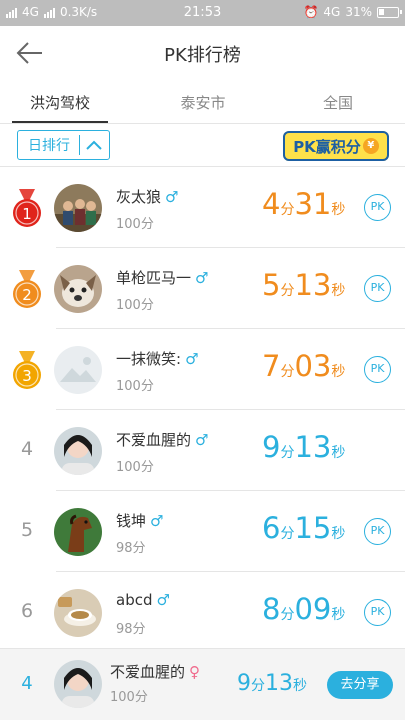  I want to click on user-name-text: 一抹微笑:, so click(149, 359).